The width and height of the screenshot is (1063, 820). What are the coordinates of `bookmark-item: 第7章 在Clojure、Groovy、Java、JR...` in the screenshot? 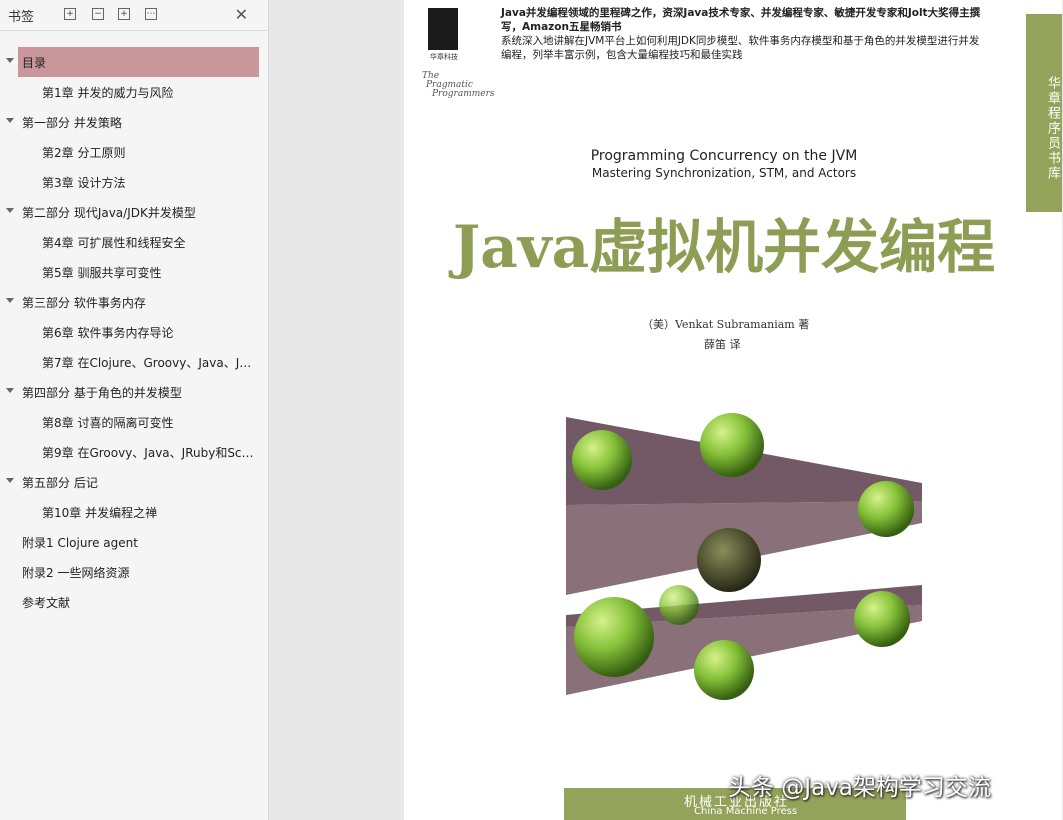 It's located at (134, 362).